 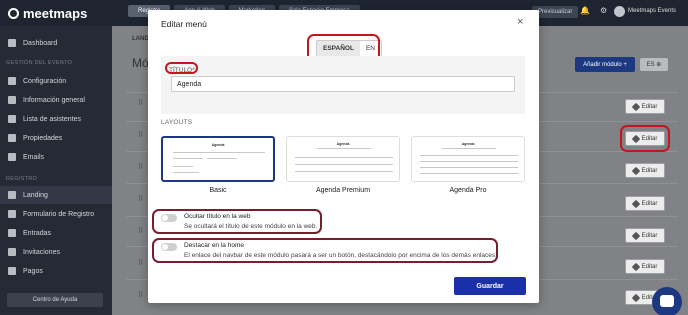 What do you see at coordinates (217, 216) in the screenshot?
I see `hide-title-label: Ocultar título en la web` at bounding box center [217, 216].